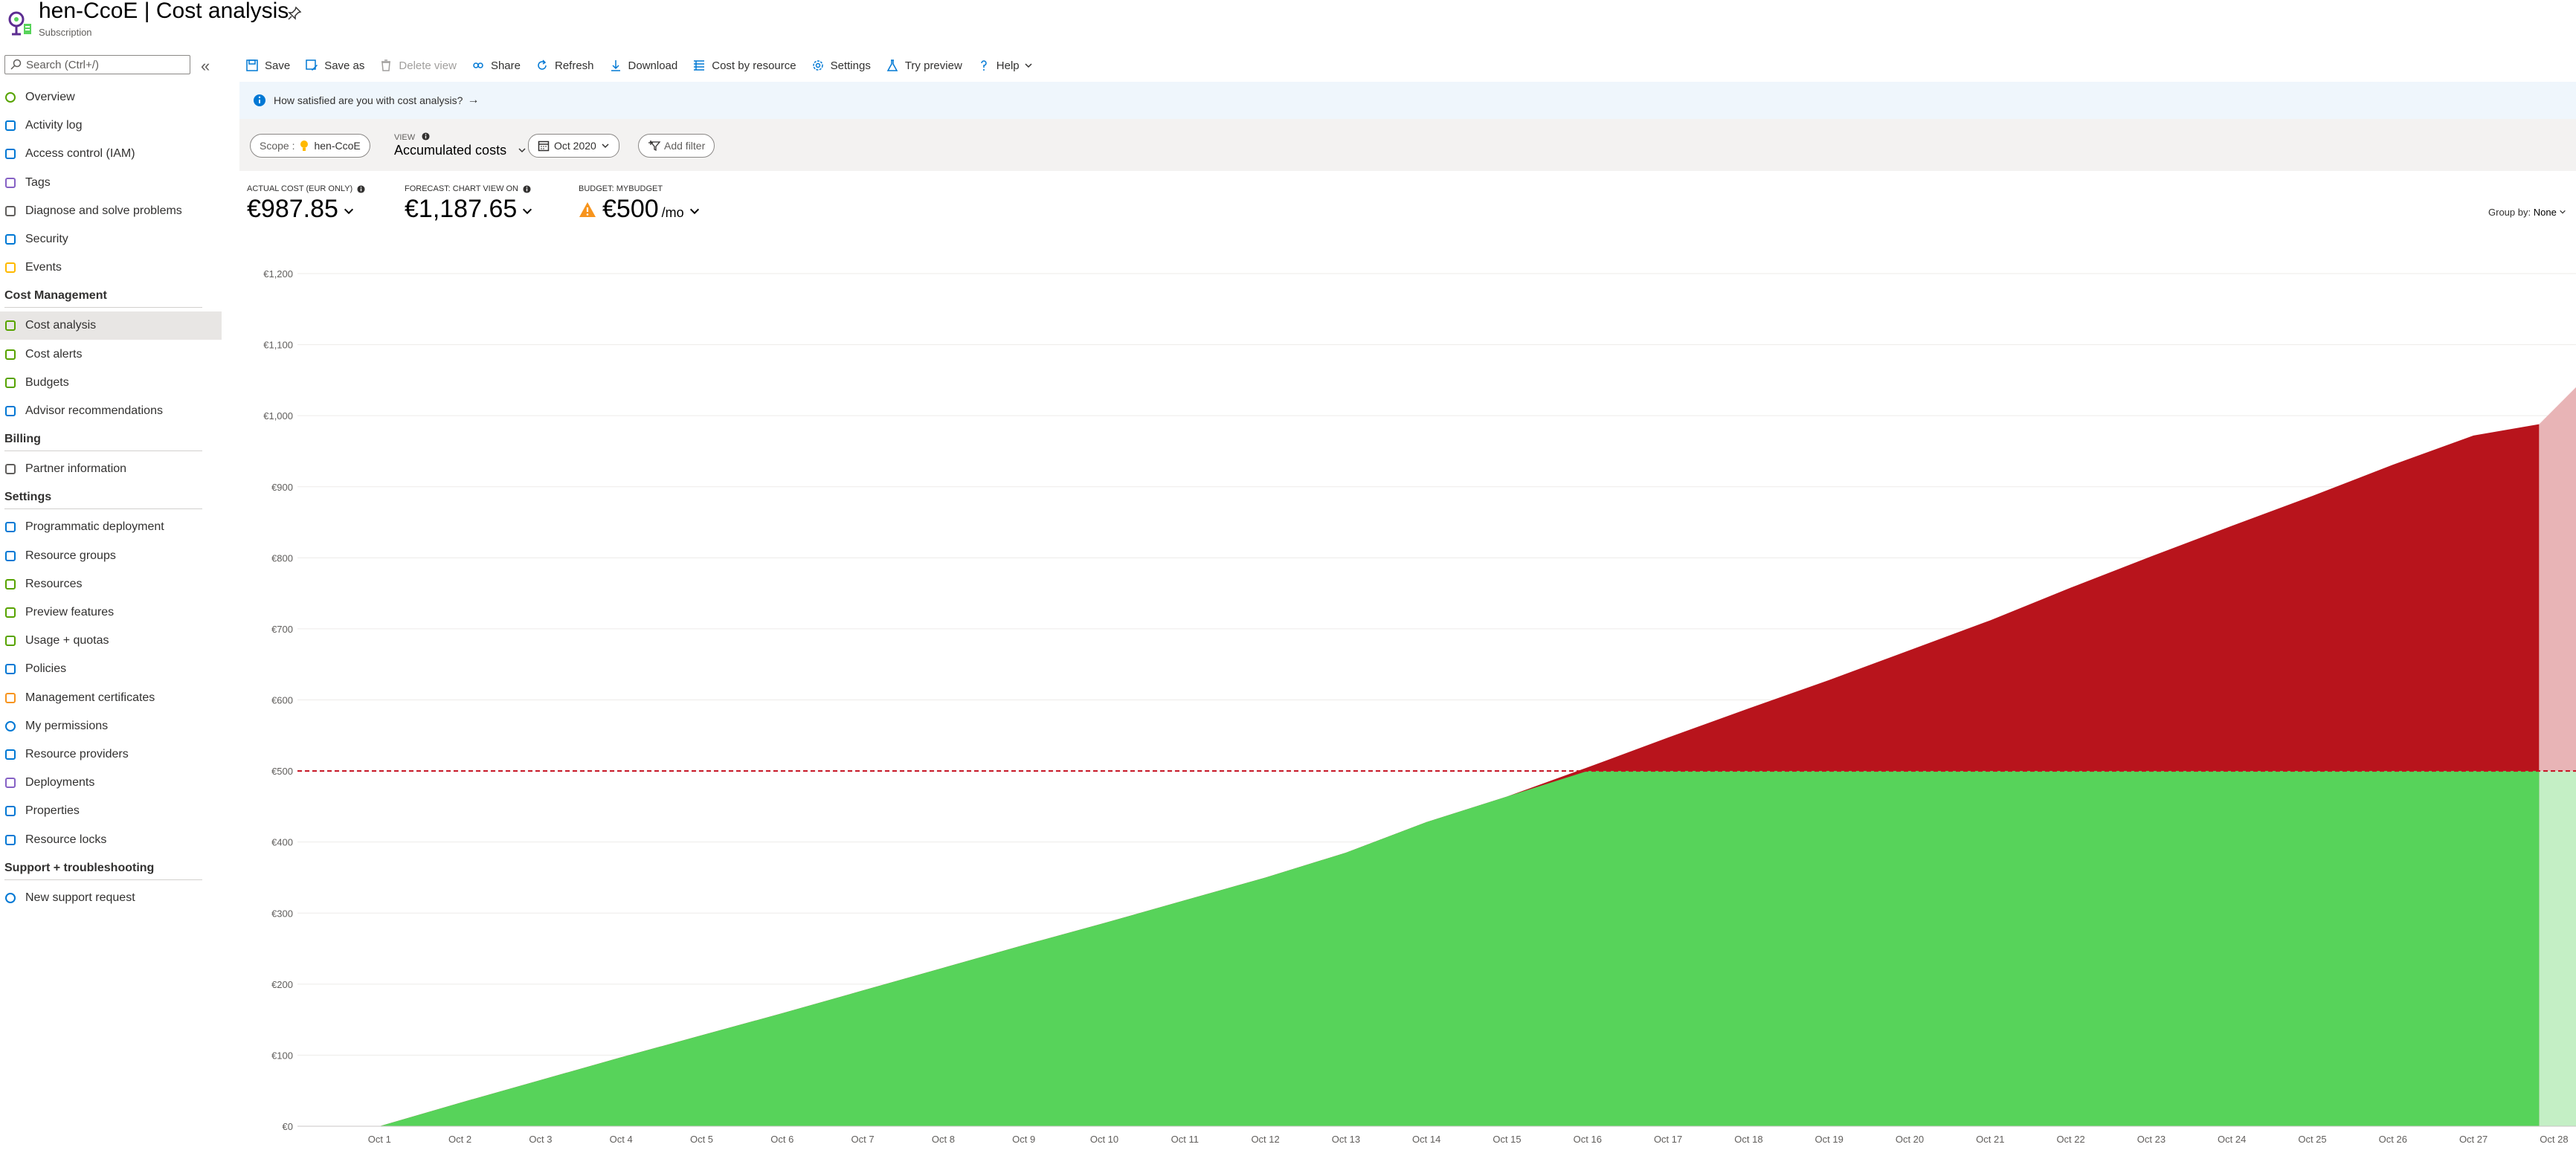  Describe the element at coordinates (2473, 1139) in the screenshot. I see `x-tick-label: Oct 27` at that location.